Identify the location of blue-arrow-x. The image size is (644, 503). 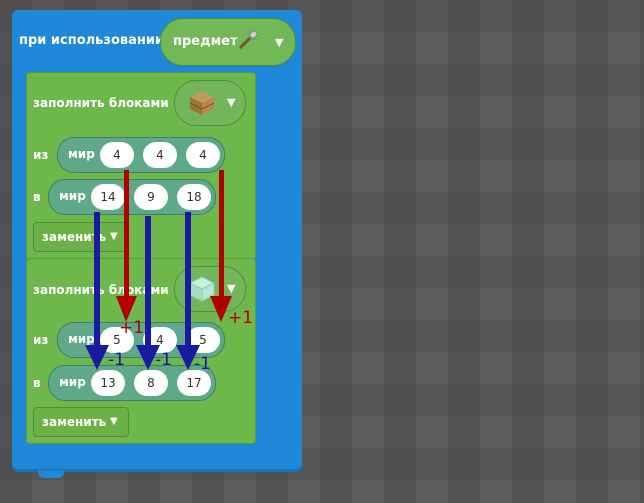
(97, 291).